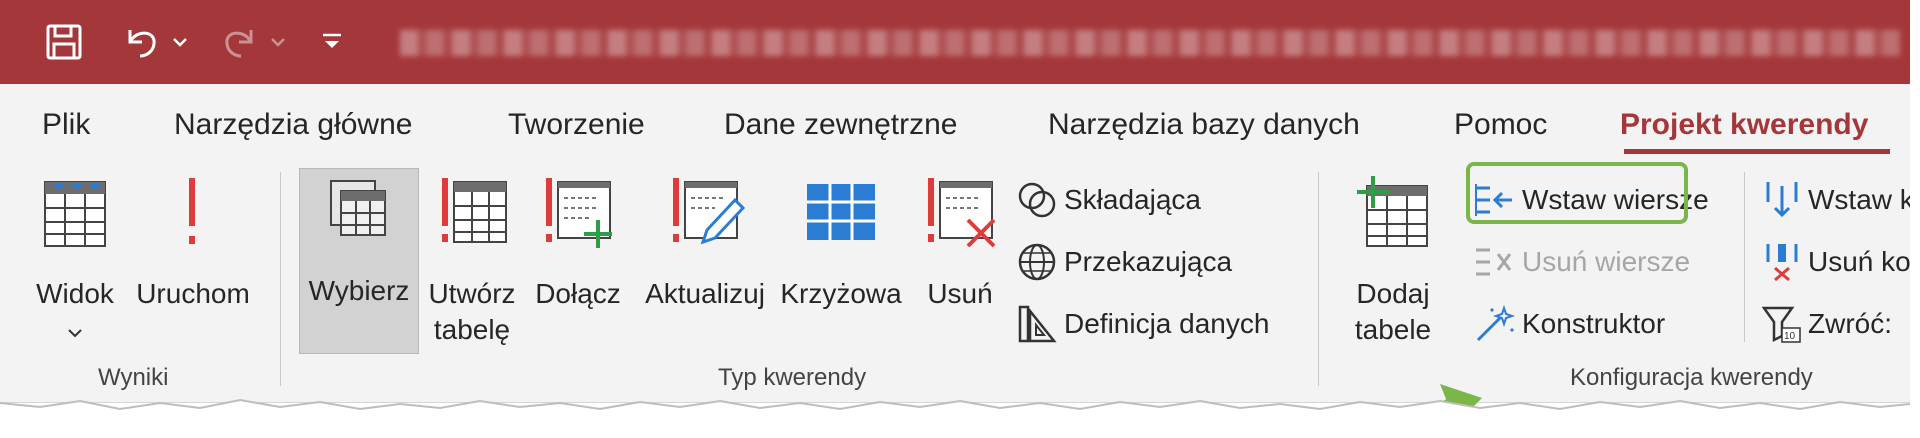  What do you see at coordinates (576, 125) in the screenshot?
I see `tab-tworzenie: Tworzenie` at bounding box center [576, 125].